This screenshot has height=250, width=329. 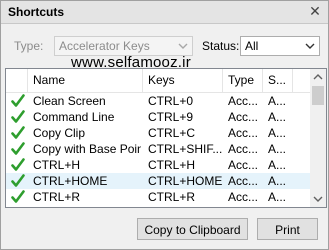 I want to click on row-keys: CTRL+9, so click(x=171, y=117).